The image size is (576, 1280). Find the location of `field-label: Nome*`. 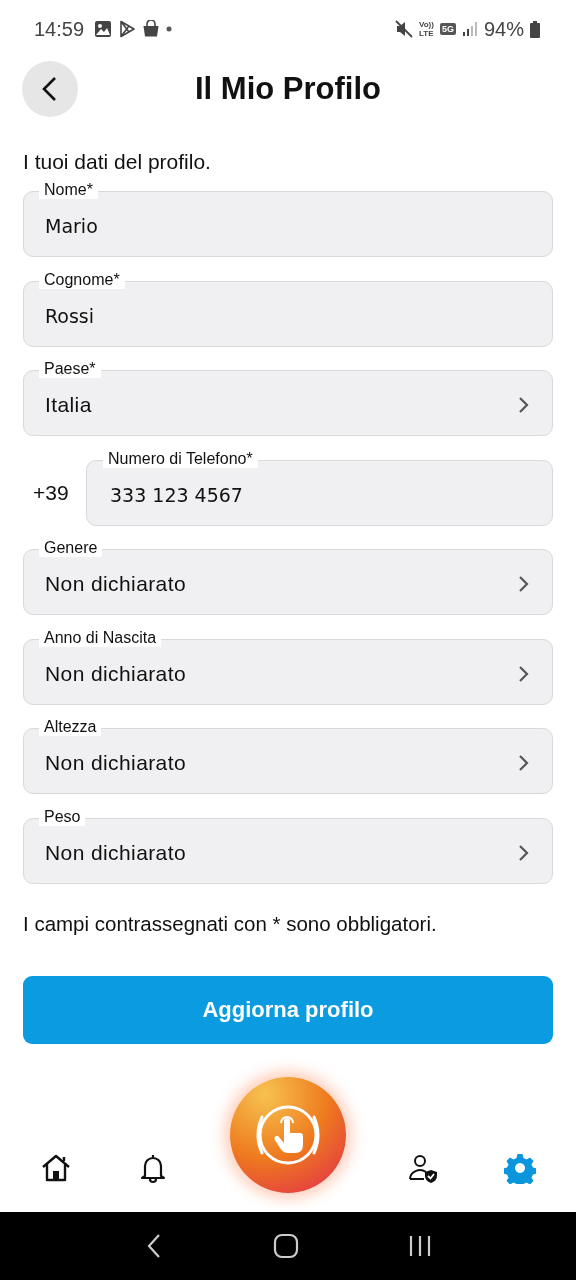

field-label: Nome* is located at coordinates (68, 189).